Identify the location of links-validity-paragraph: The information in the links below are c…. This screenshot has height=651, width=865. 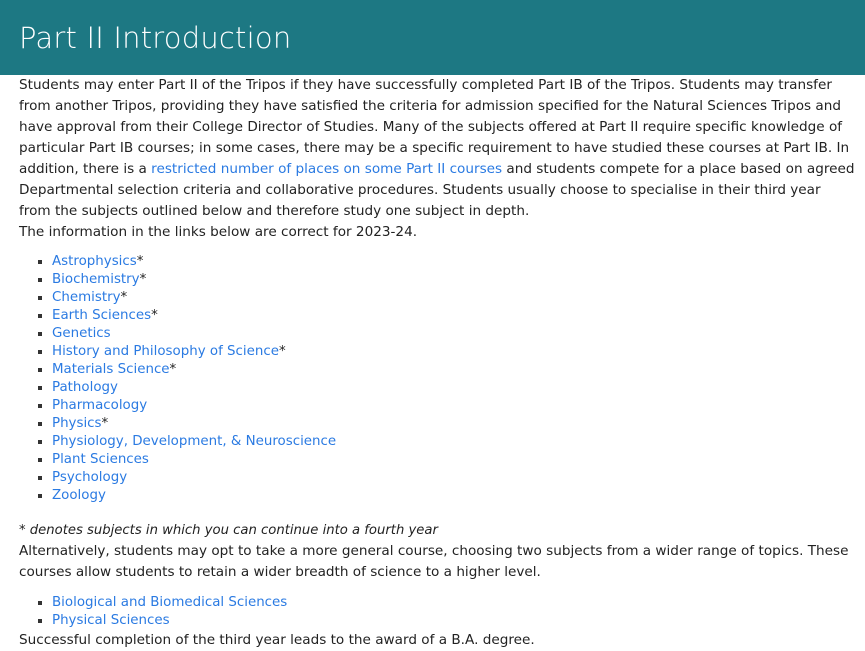
(218, 232).